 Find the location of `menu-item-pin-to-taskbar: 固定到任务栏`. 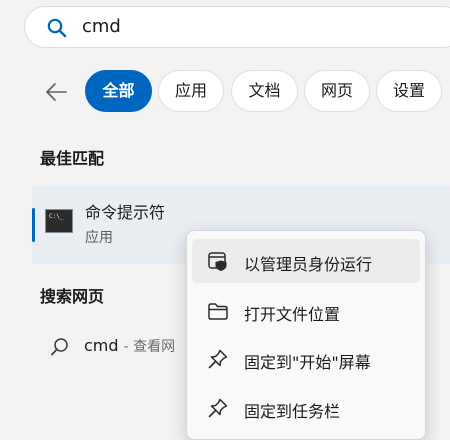

menu-item-pin-to-taskbar: 固定到任务栏 is located at coordinates (306, 408).